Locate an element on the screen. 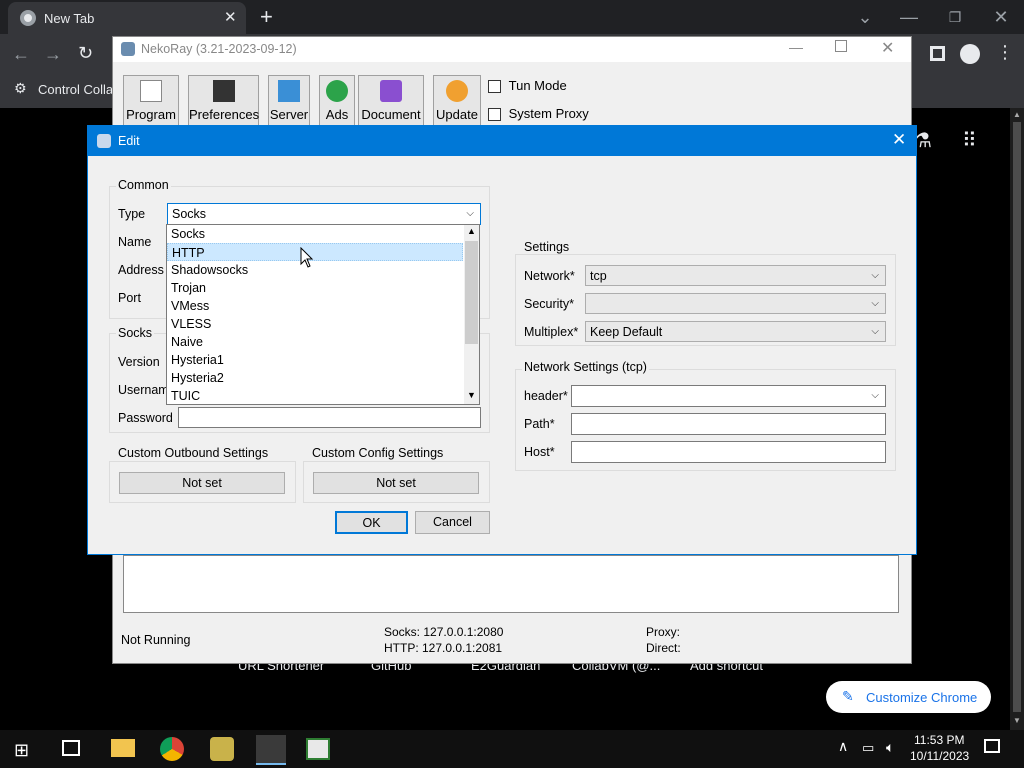  network-select: tcp ⌵ is located at coordinates (735, 275).